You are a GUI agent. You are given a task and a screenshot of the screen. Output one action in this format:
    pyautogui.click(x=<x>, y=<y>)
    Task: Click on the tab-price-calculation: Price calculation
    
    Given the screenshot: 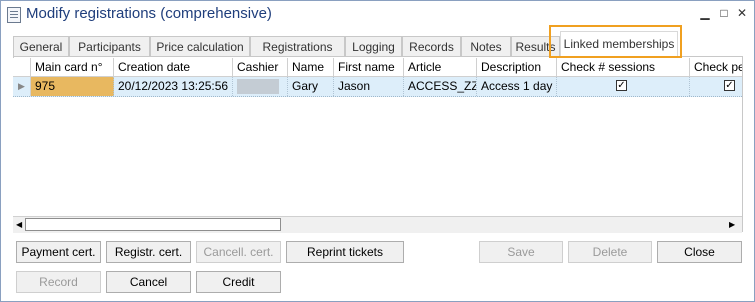 What is the action you would take?
    pyautogui.click(x=200, y=46)
    